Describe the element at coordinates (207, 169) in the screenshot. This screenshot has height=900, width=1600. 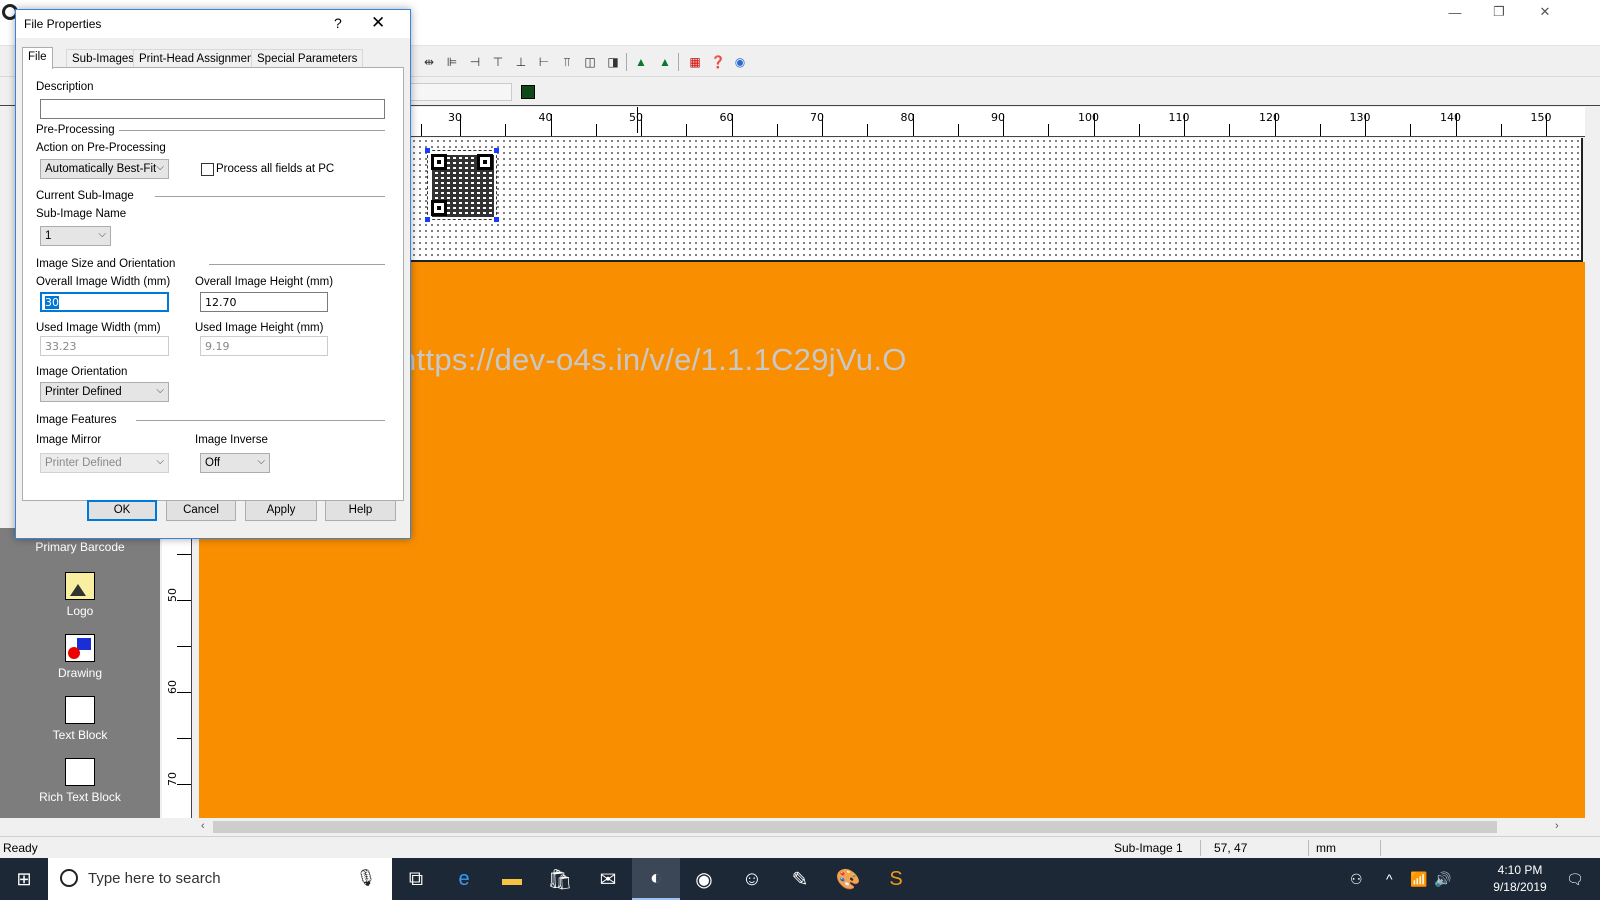
I see `process-all-checkbox` at that location.